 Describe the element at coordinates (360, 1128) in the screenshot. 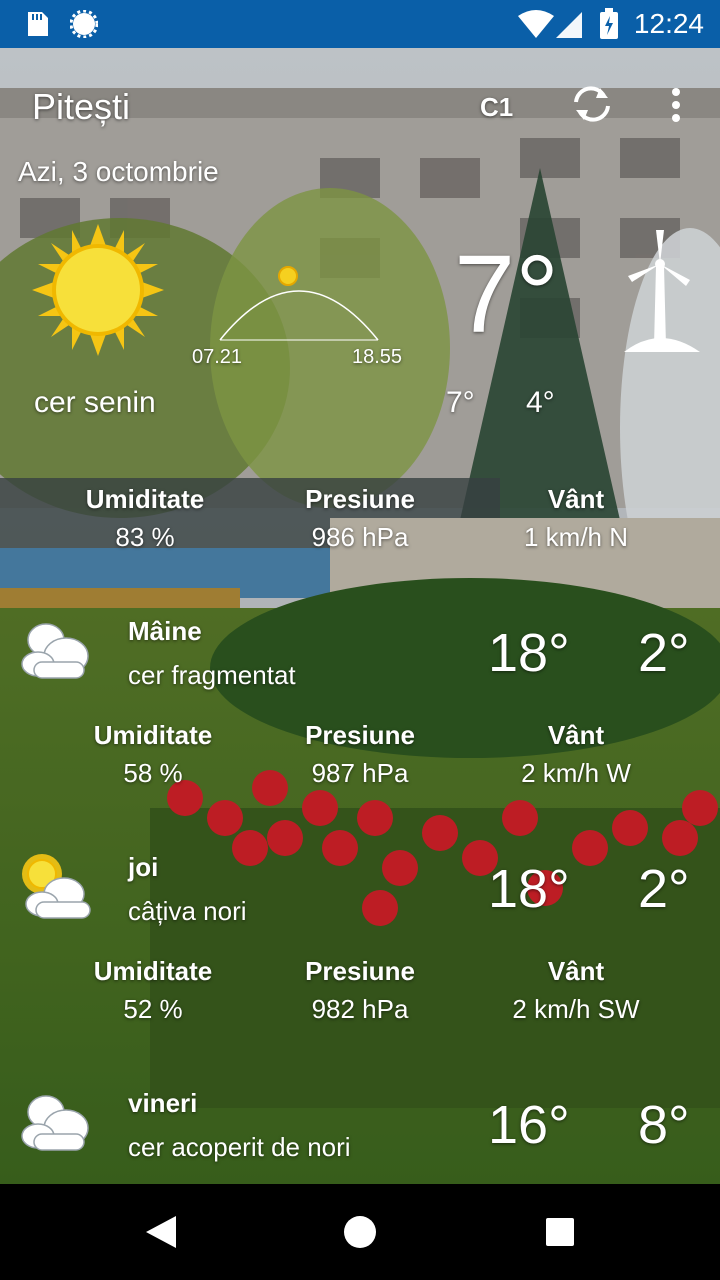

I see `forecast-row-friday: vineri cer acoperit de nori 16° 8°` at that location.